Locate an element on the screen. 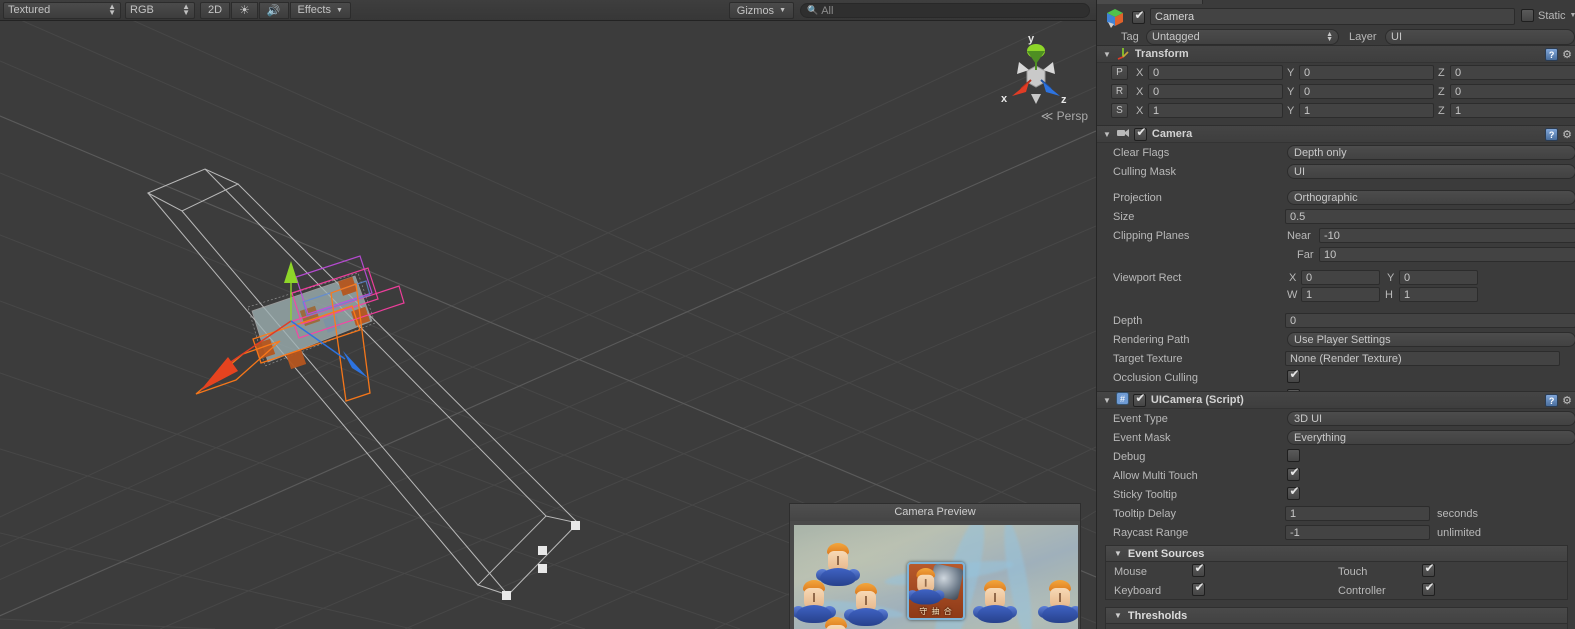 The width and height of the screenshot is (1575, 629). transform-scale-prefix: S is located at coordinates (1119, 110).